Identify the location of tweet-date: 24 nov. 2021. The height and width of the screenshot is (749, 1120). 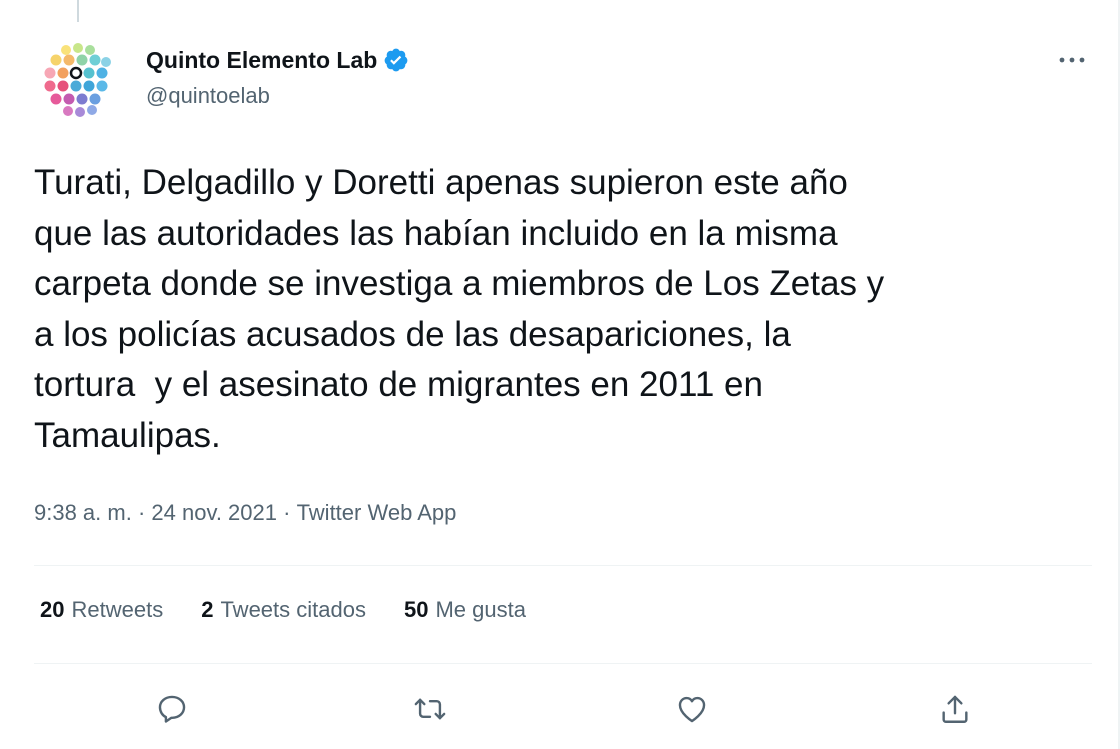
(214, 513).